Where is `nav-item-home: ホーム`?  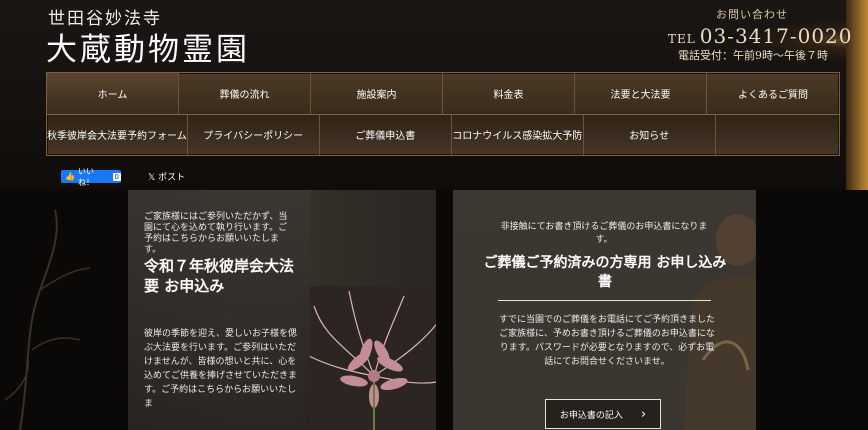
nav-item-home: ホーム is located at coordinates (113, 93).